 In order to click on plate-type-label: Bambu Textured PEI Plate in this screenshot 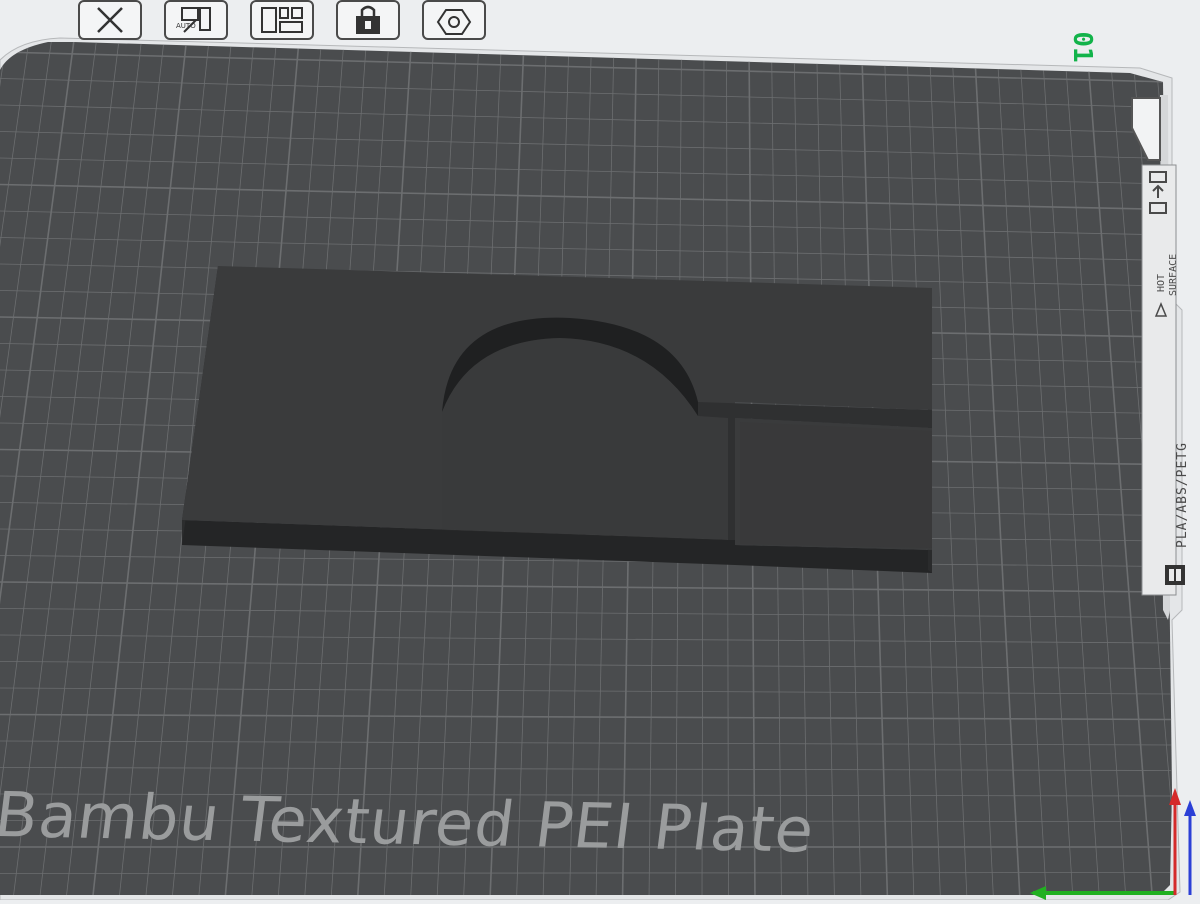, I will do `click(409, 822)`.